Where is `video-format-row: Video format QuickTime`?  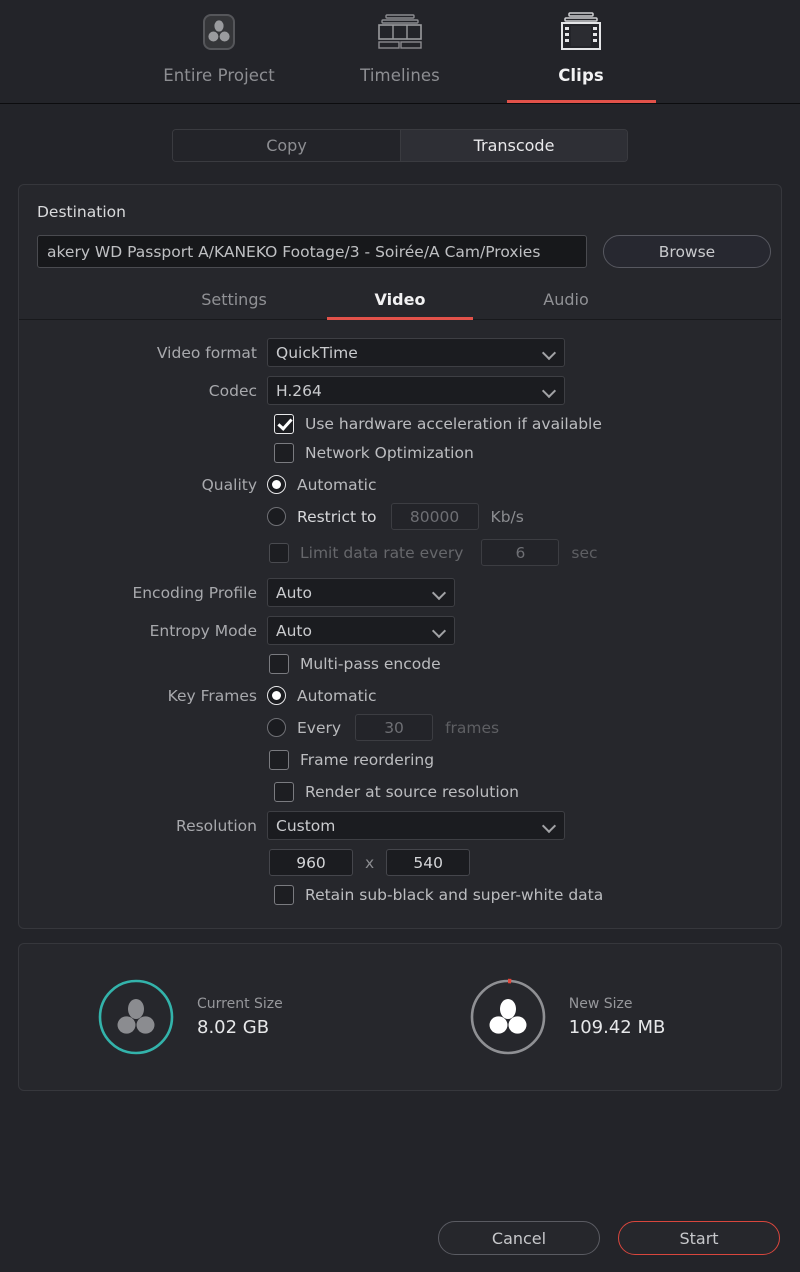 video-format-row: Video format QuickTime is located at coordinates (400, 352).